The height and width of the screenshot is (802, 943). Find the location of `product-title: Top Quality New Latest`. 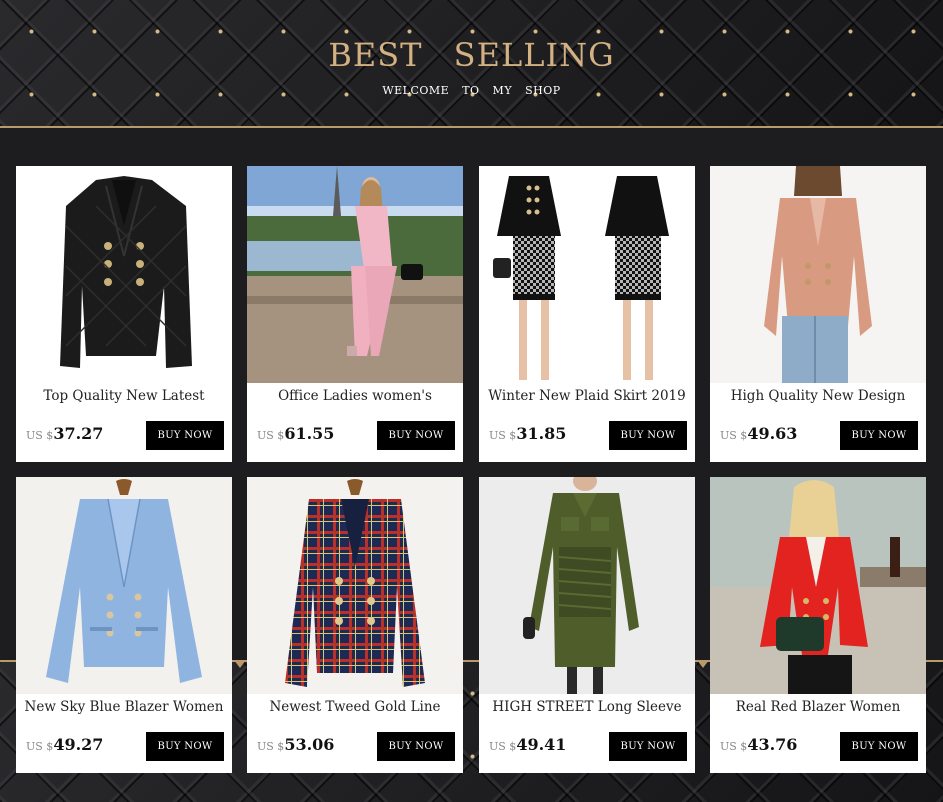

product-title: Top Quality New Latest is located at coordinates (124, 400).